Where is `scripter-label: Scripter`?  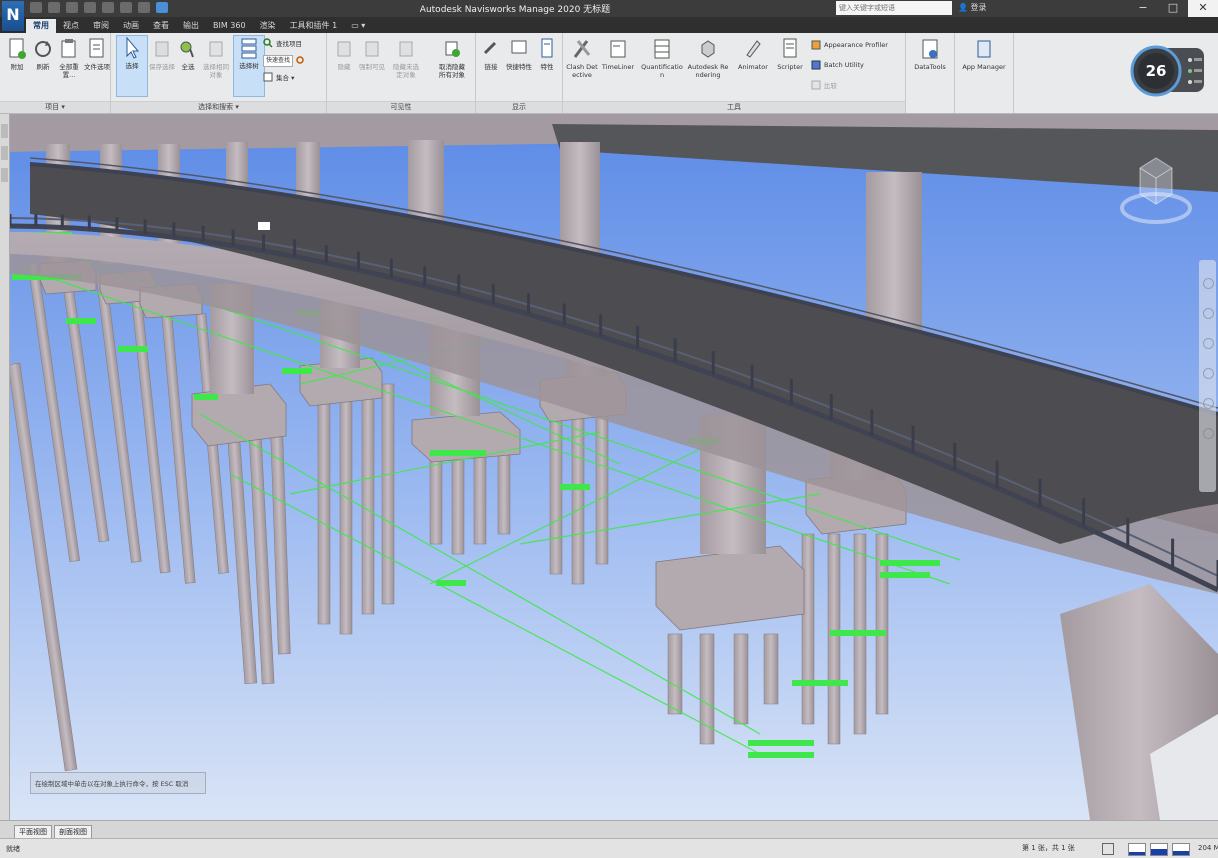 scripter-label: Scripter is located at coordinates (790, 67).